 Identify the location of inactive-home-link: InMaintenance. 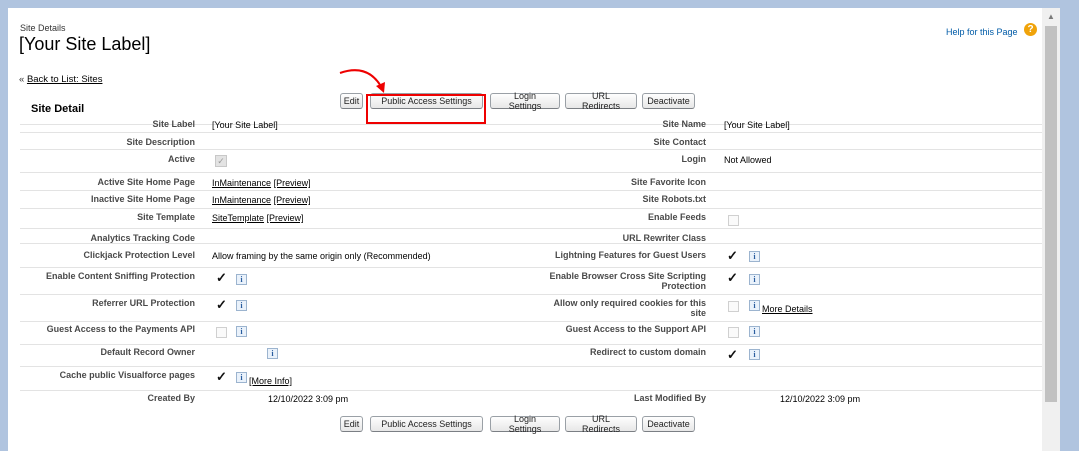
(241, 200).